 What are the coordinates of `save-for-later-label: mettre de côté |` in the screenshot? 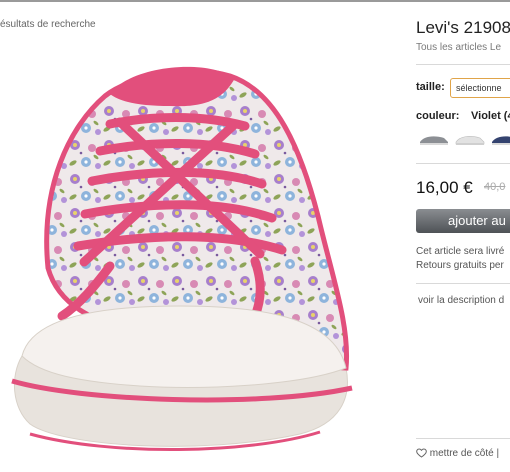 It's located at (464, 453).